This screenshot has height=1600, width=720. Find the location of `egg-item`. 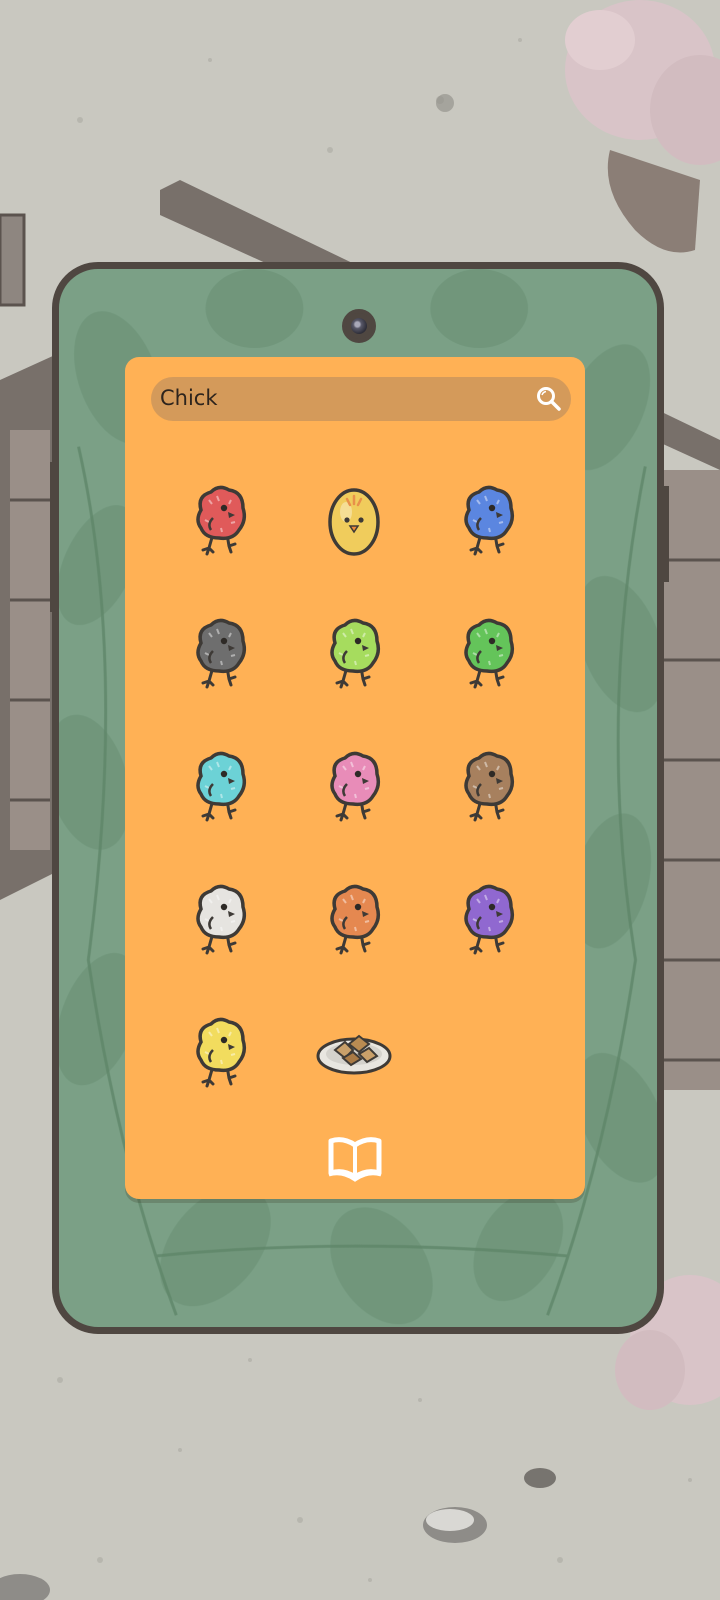

egg-item is located at coordinates (354, 517).